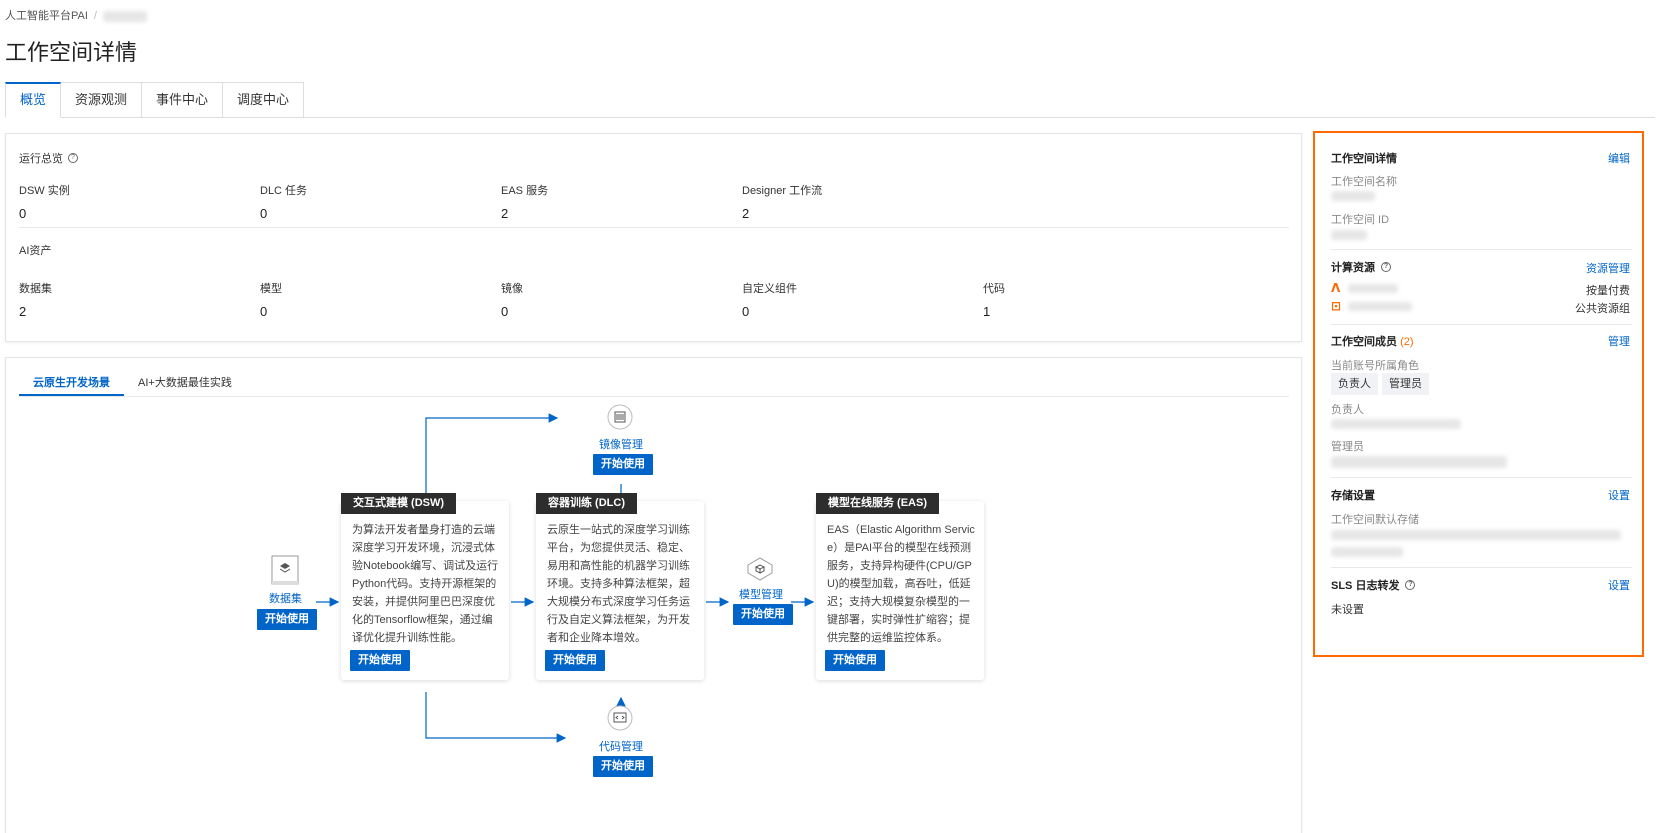 This screenshot has height=833, width=1659. What do you see at coordinates (512, 299) in the screenshot?
I see `stat-image: 镜像 0` at bounding box center [512, 299].